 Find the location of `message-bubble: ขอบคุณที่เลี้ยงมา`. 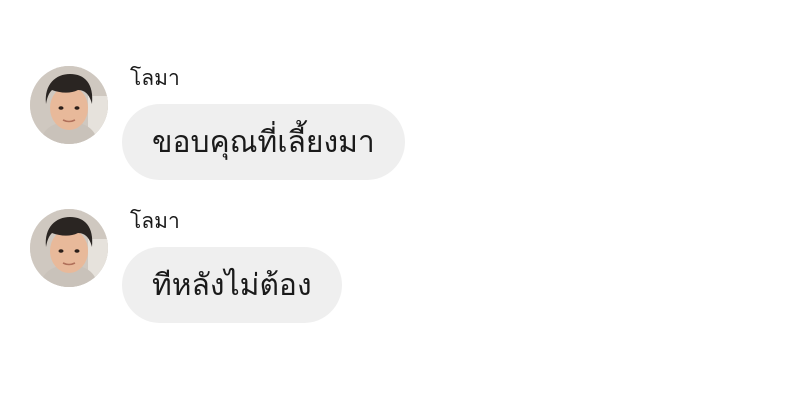

message-bubble: ขอบคุณที่เลี้ยงมา is located at coordinates (263, 142).